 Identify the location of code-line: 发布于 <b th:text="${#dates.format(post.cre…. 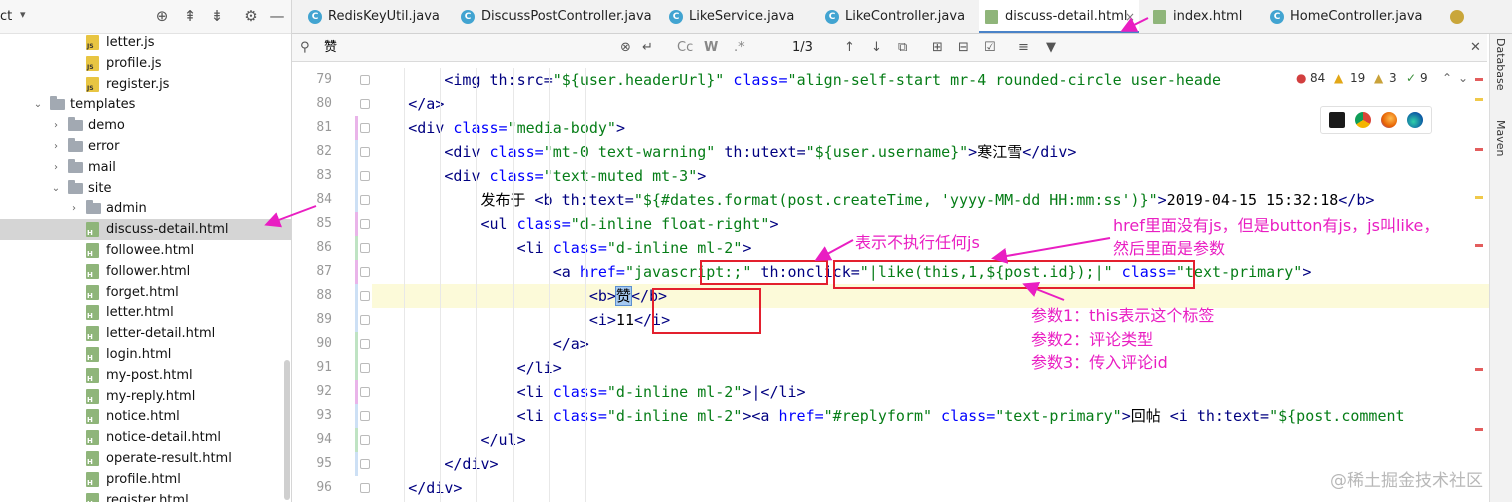
(873, 200).